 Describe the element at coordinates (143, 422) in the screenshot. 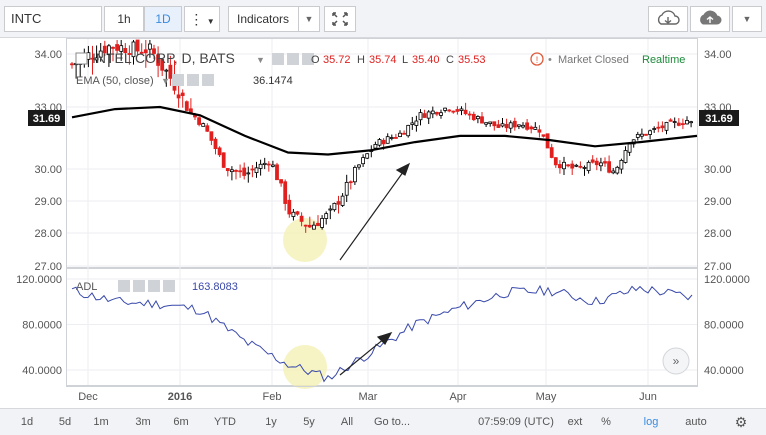

I see `range-3m-button: 3m` at that location.